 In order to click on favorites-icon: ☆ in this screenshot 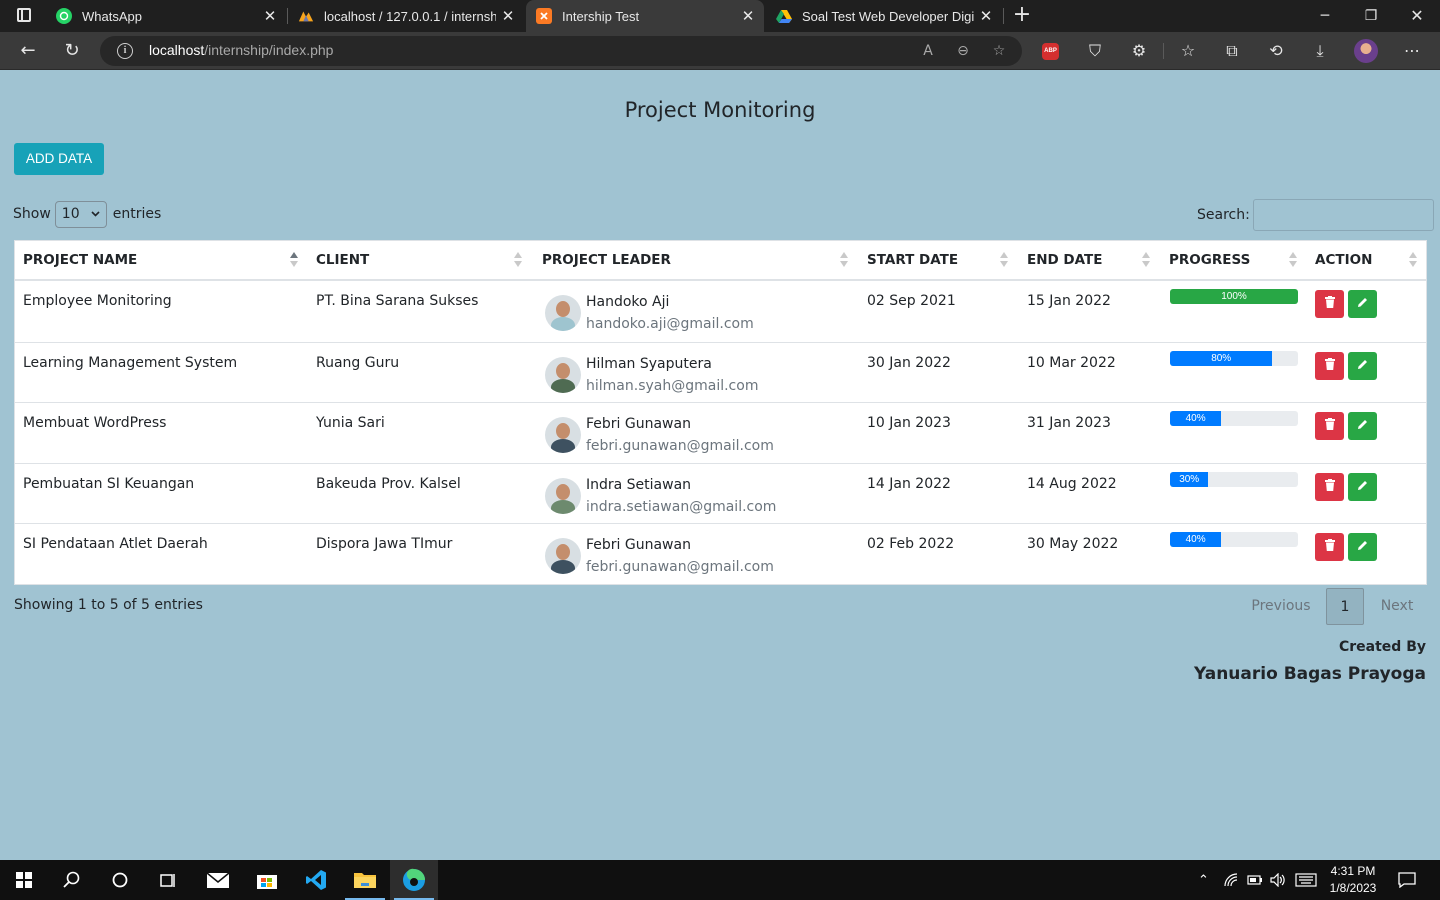, I will do `click(1188, 51)`.